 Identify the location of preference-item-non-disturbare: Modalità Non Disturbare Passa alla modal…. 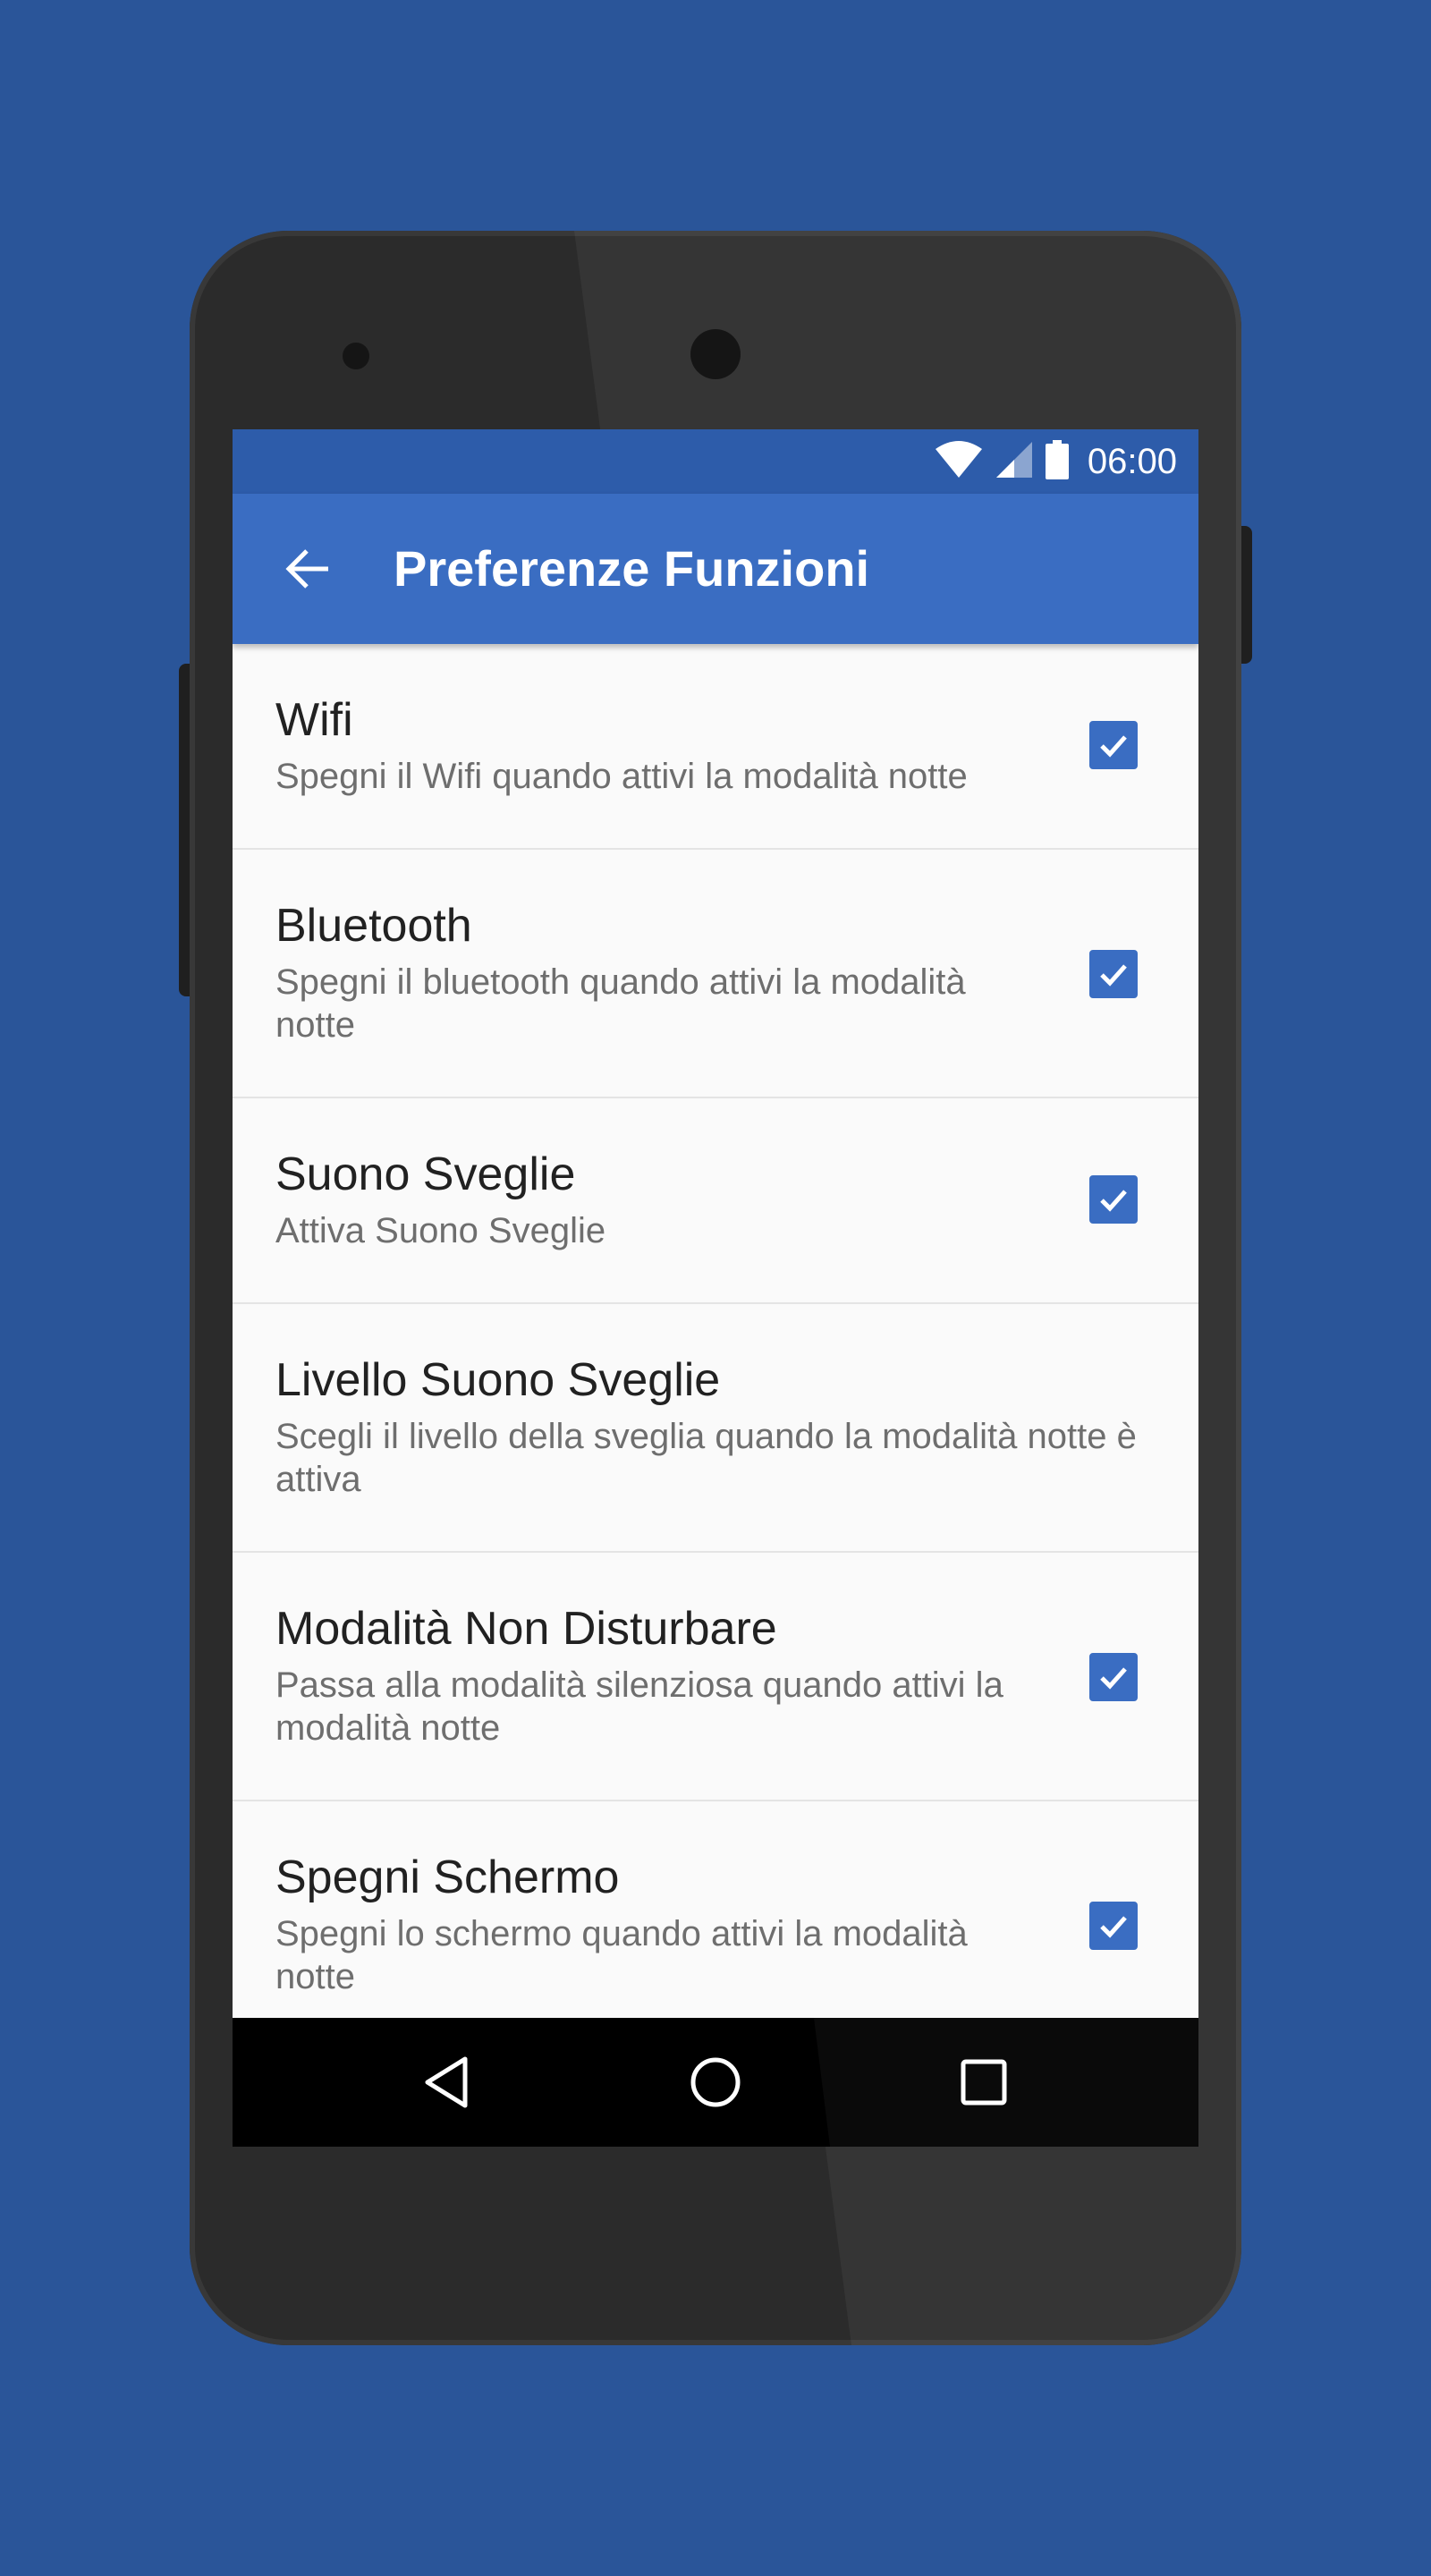
(716, 1677).